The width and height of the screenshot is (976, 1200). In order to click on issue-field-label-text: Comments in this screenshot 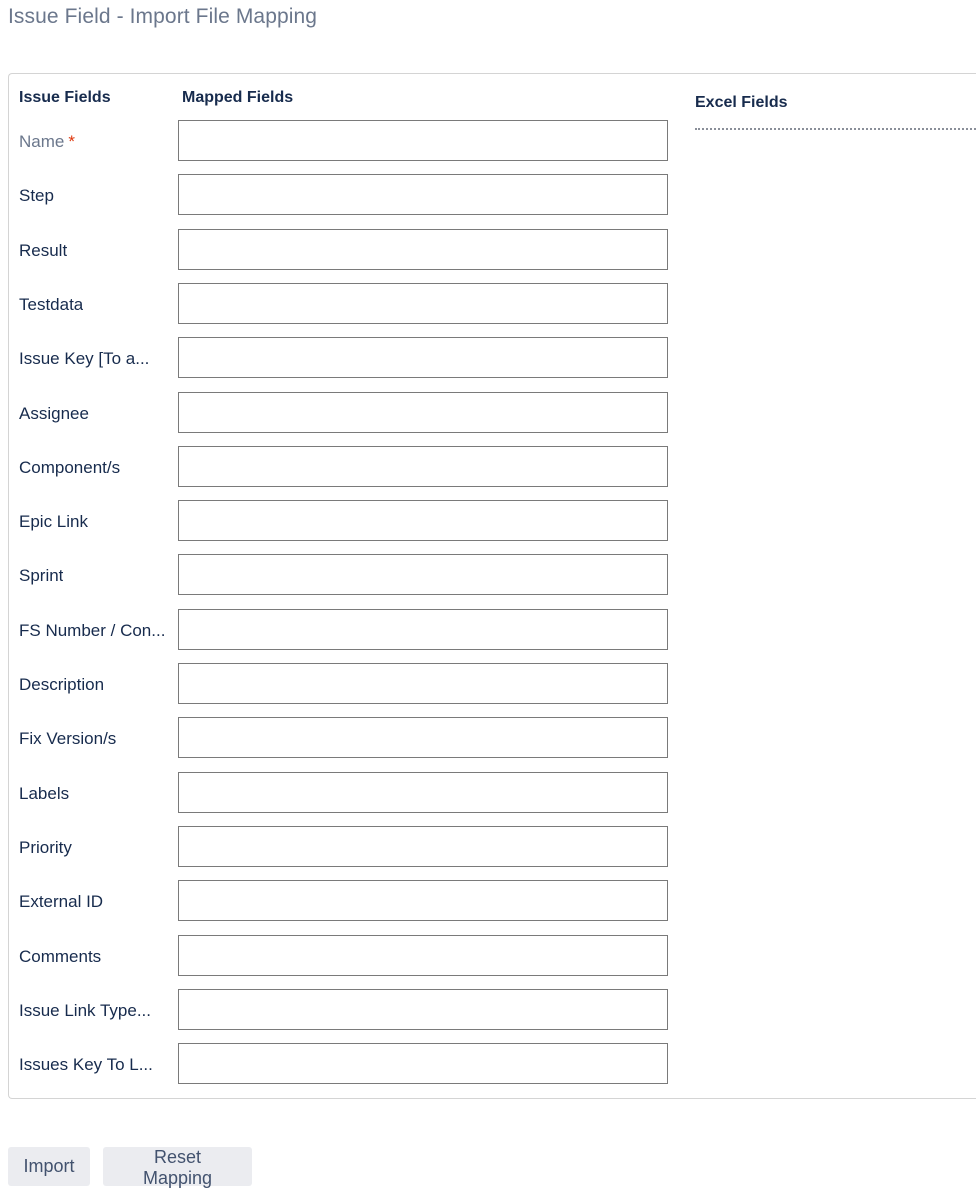, I will do `click(60, 956)`.